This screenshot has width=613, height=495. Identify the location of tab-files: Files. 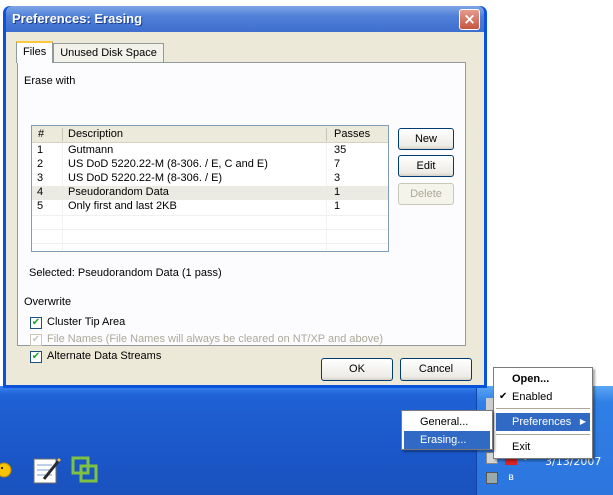
(35, 52).